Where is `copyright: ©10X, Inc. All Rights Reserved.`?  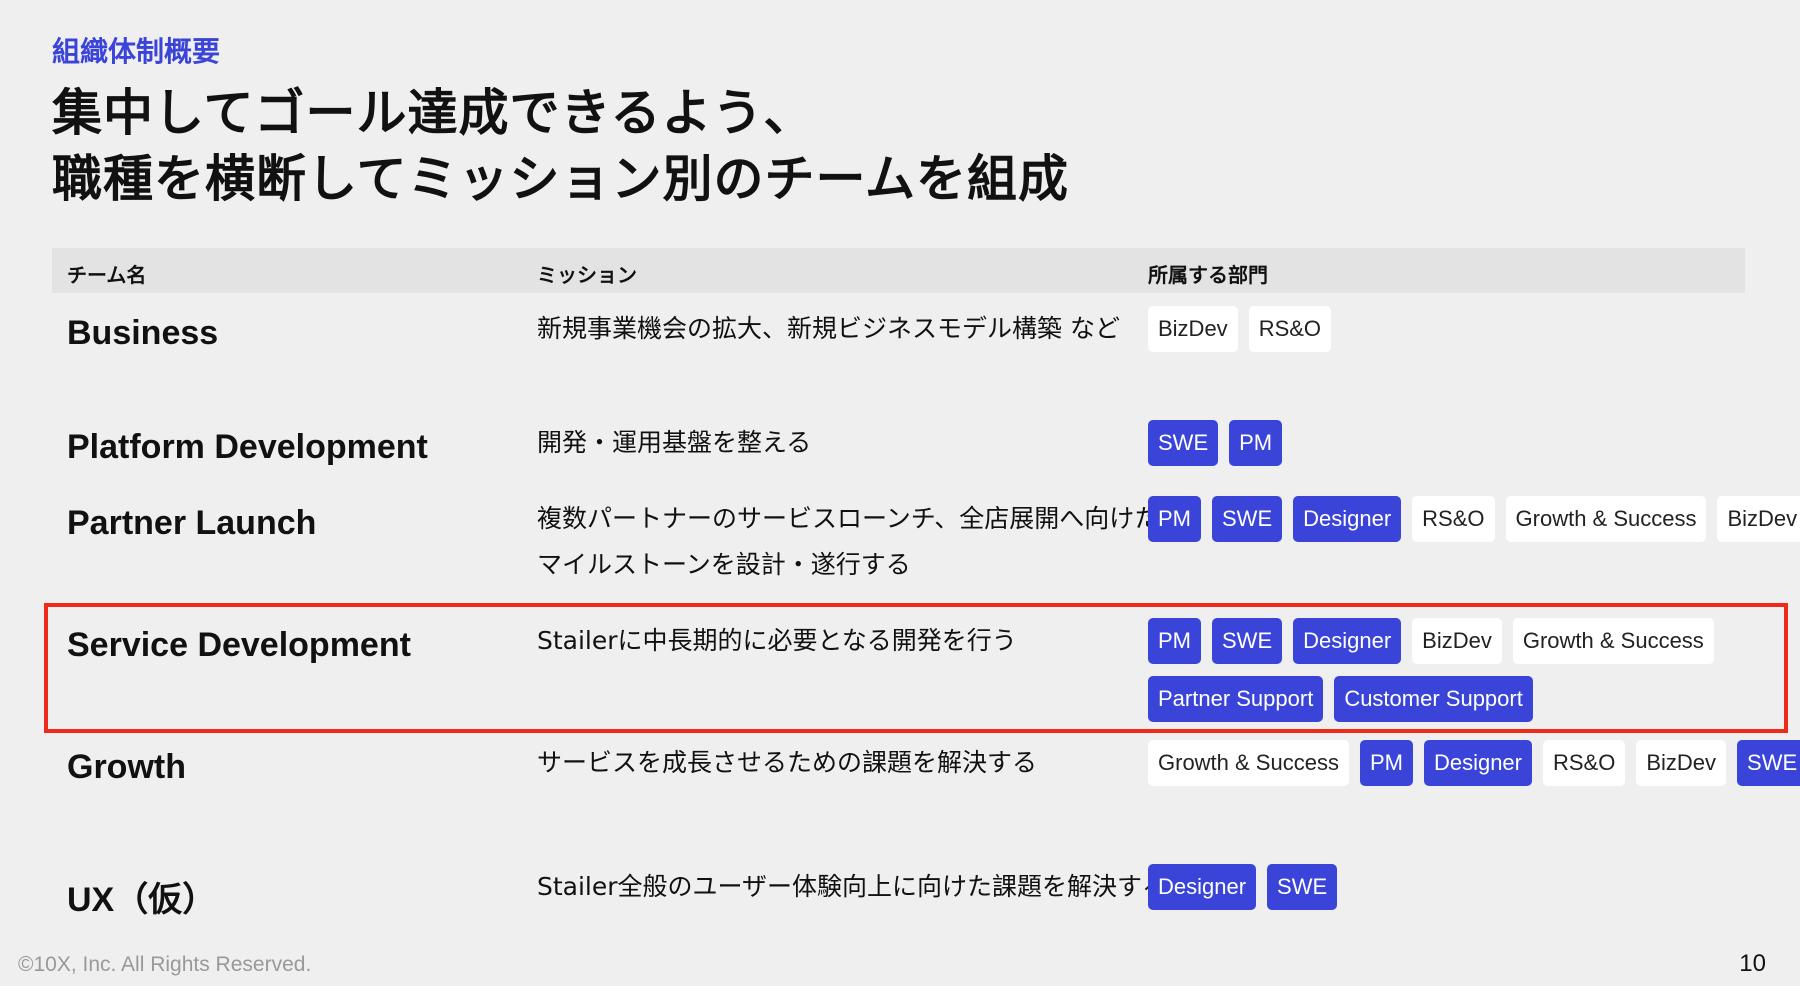
copyright: ©10X, Inc. All Rights Reserved. is located at coordinates (165, 964).